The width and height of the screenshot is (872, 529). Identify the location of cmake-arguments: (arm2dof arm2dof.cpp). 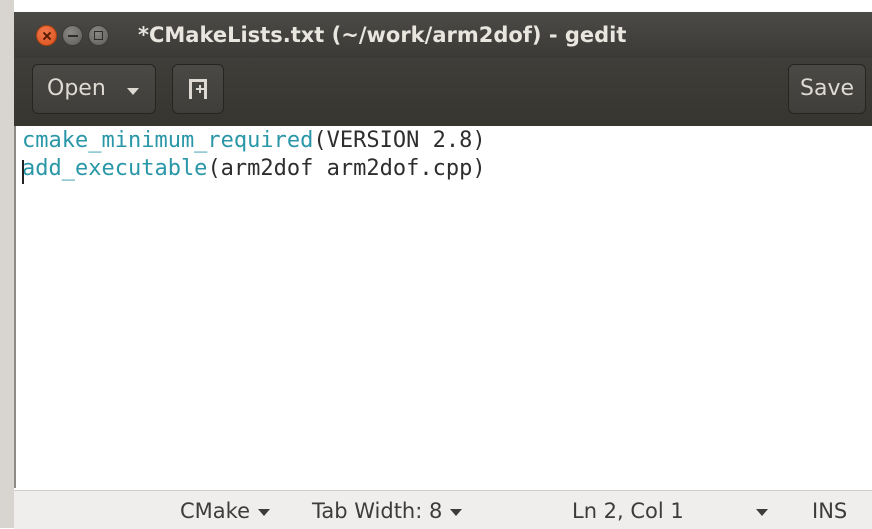
(346, 168).